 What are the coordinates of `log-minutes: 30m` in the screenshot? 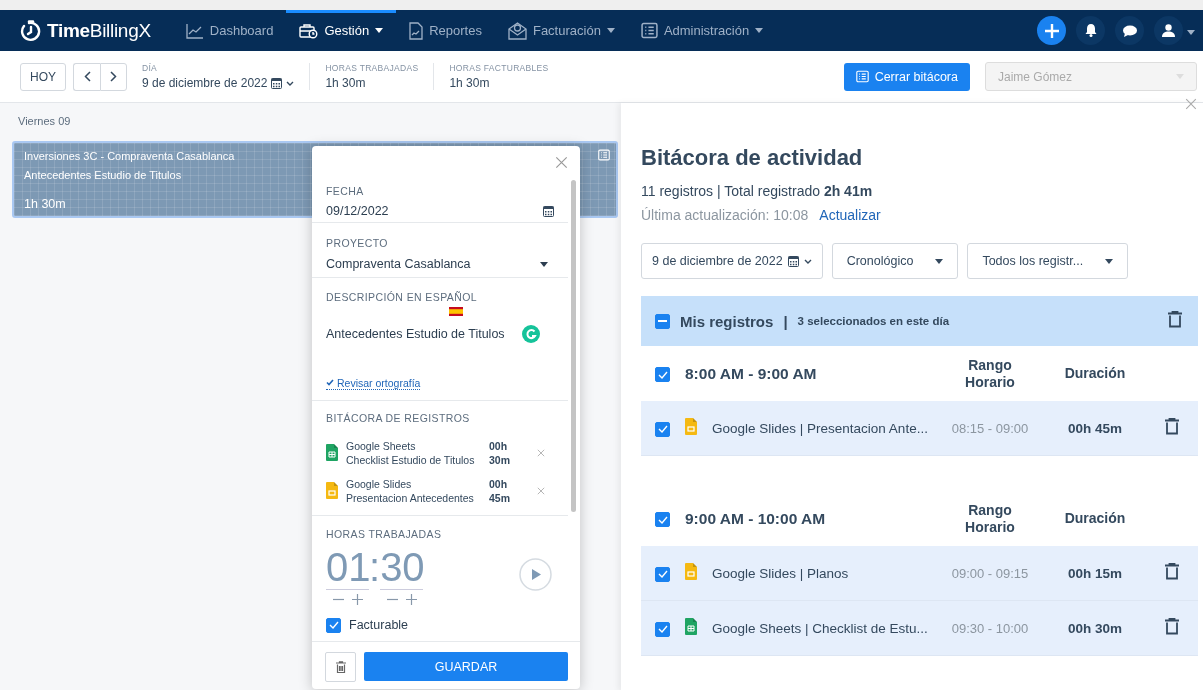 It's located at (499, 459).